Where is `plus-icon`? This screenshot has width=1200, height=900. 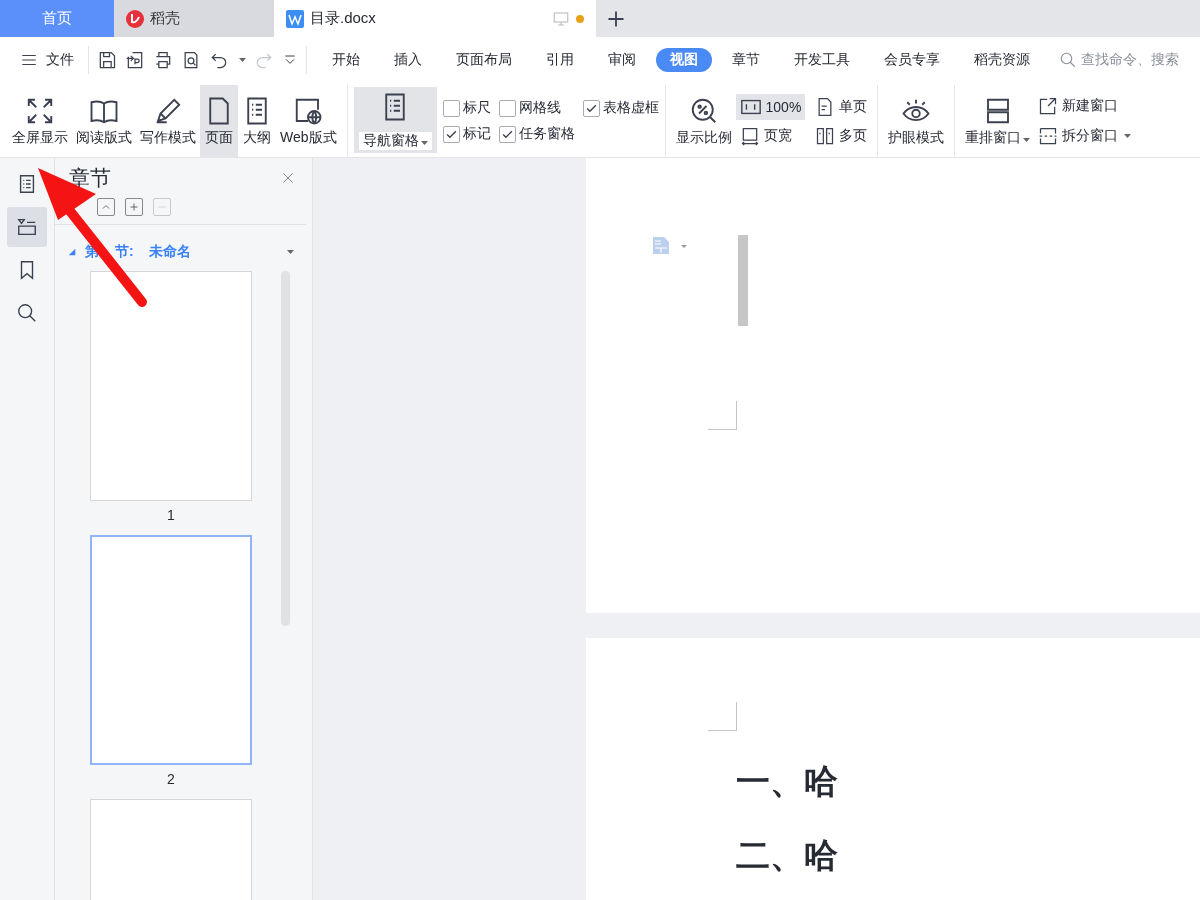 plus-icon is located at coordinates (134, 207).